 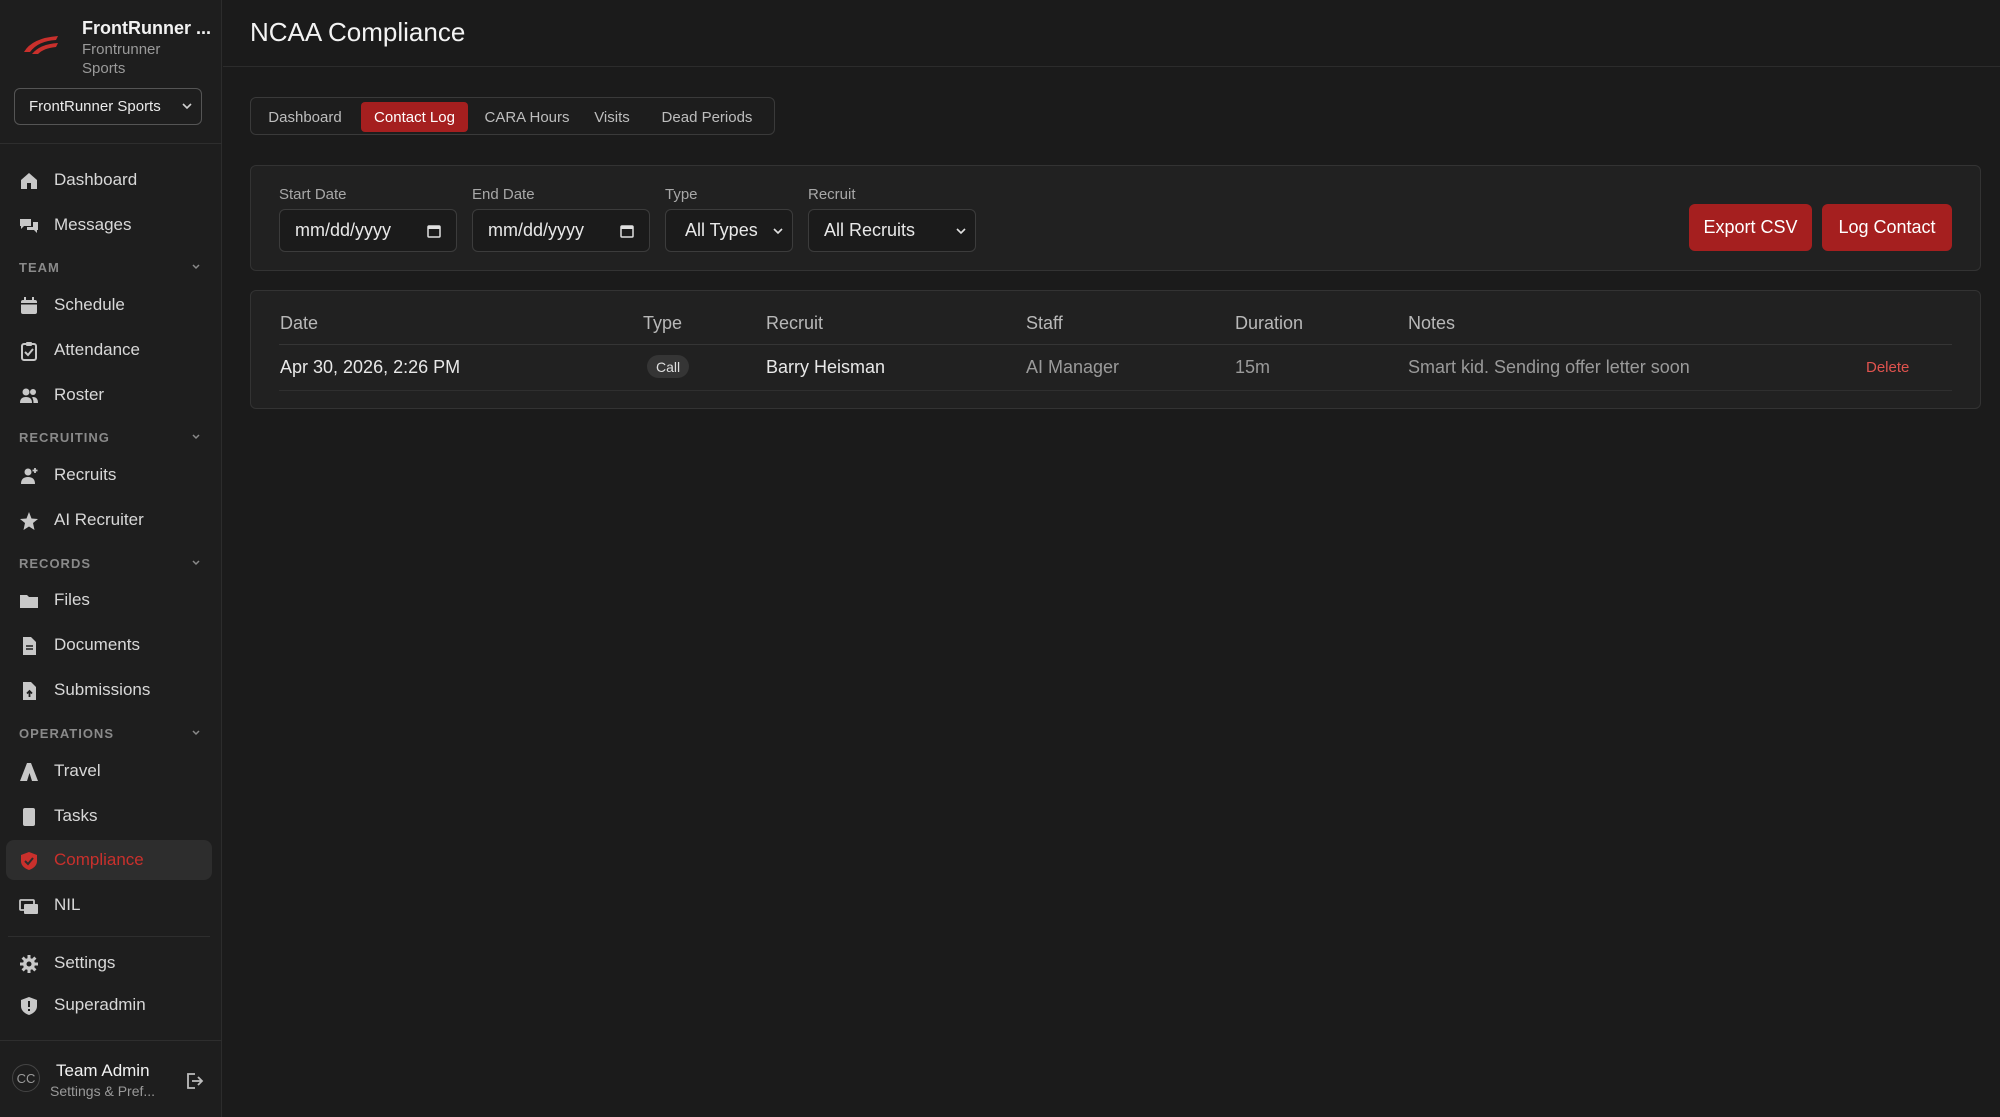 What do you see at coordinates (99, 859) in the screenshot?
I see `sidebar-item-label: Compliance` at bounding box center [99, 859].